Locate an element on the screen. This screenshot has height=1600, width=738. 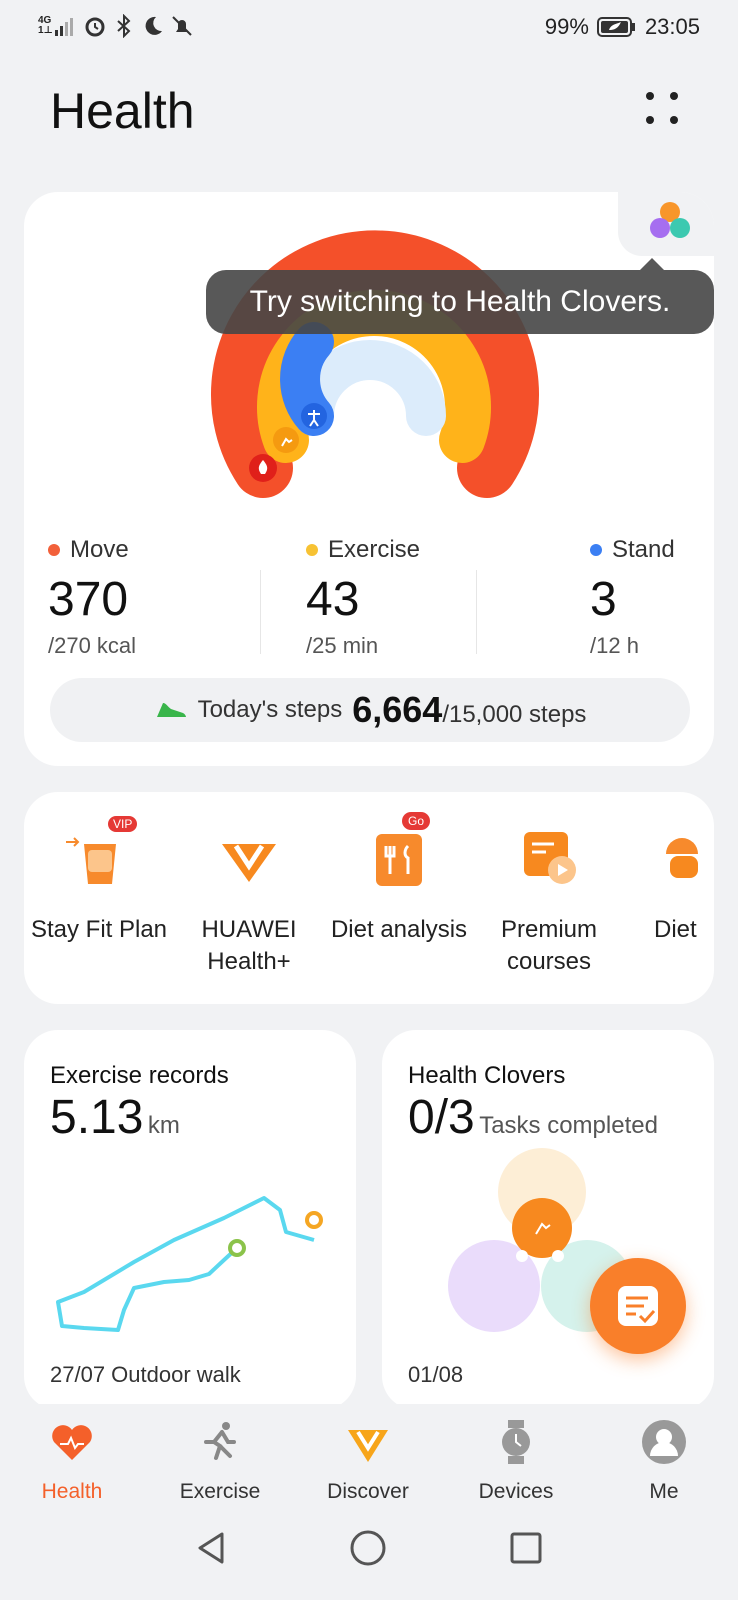
nav-exercise-label: Exercise is located at coordinates (220, 1491).